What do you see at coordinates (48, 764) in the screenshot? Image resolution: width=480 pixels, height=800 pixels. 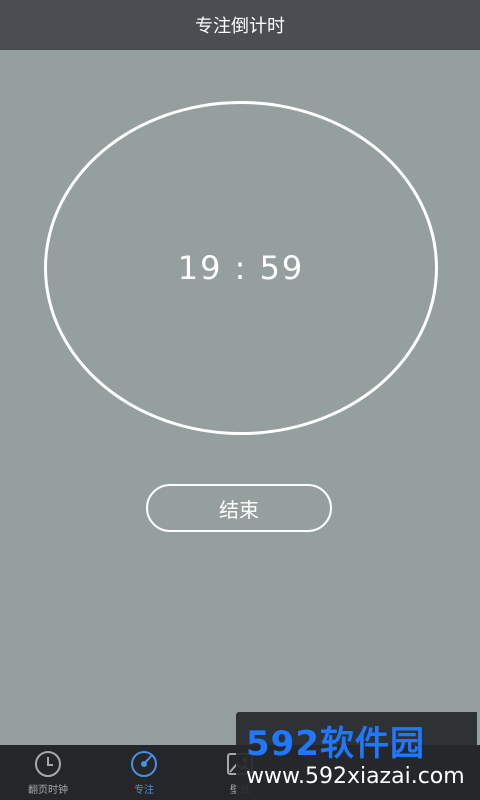 I see `clock-icon` at bounding box center [48, 764].